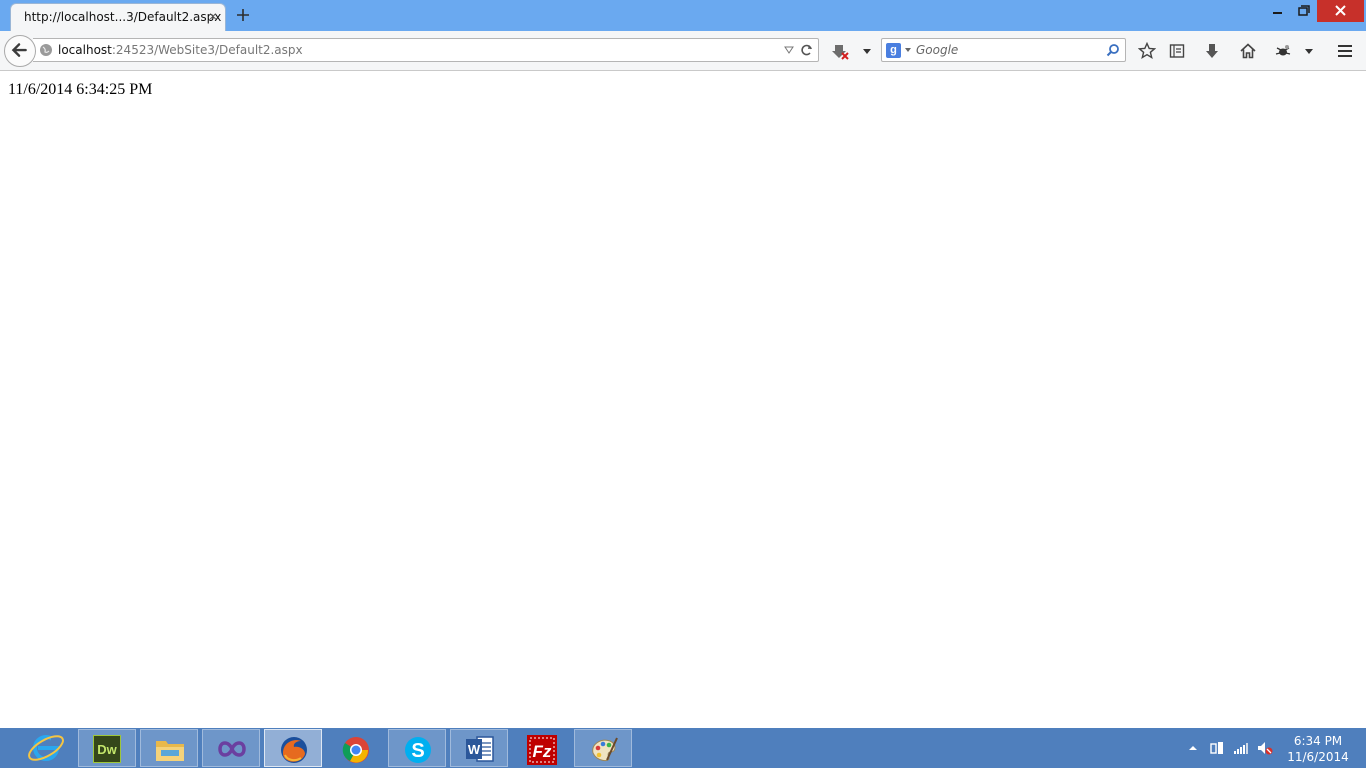  I want to click on system-clock: 6:34 PM 11/6/2014, so click(1318, 749).